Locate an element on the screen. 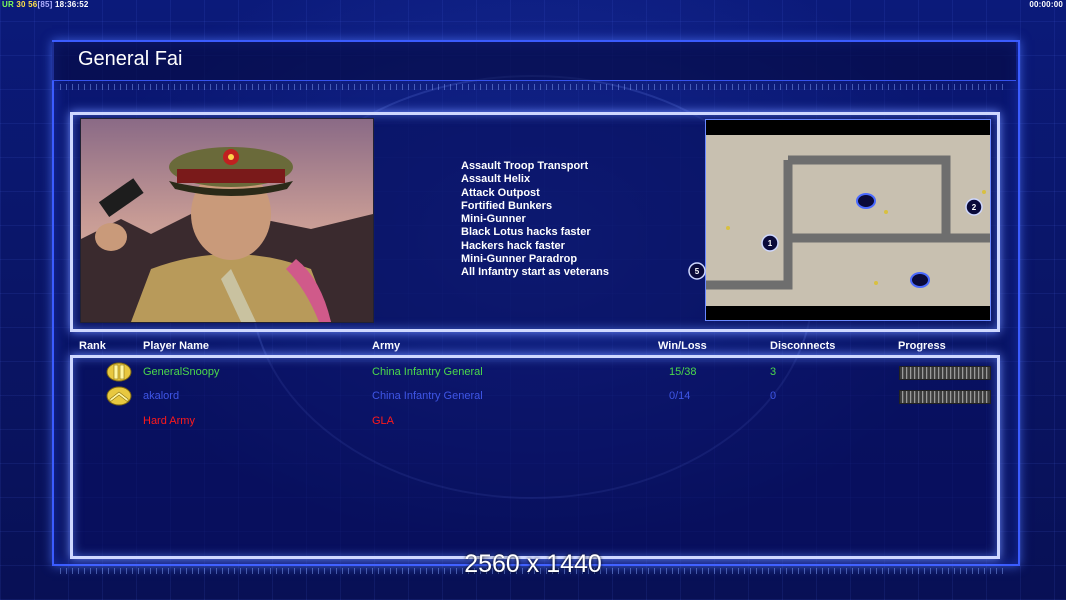 This screenshot has width=1066, height=600. chevron-rank-icon is located at coordinates (119, 396).